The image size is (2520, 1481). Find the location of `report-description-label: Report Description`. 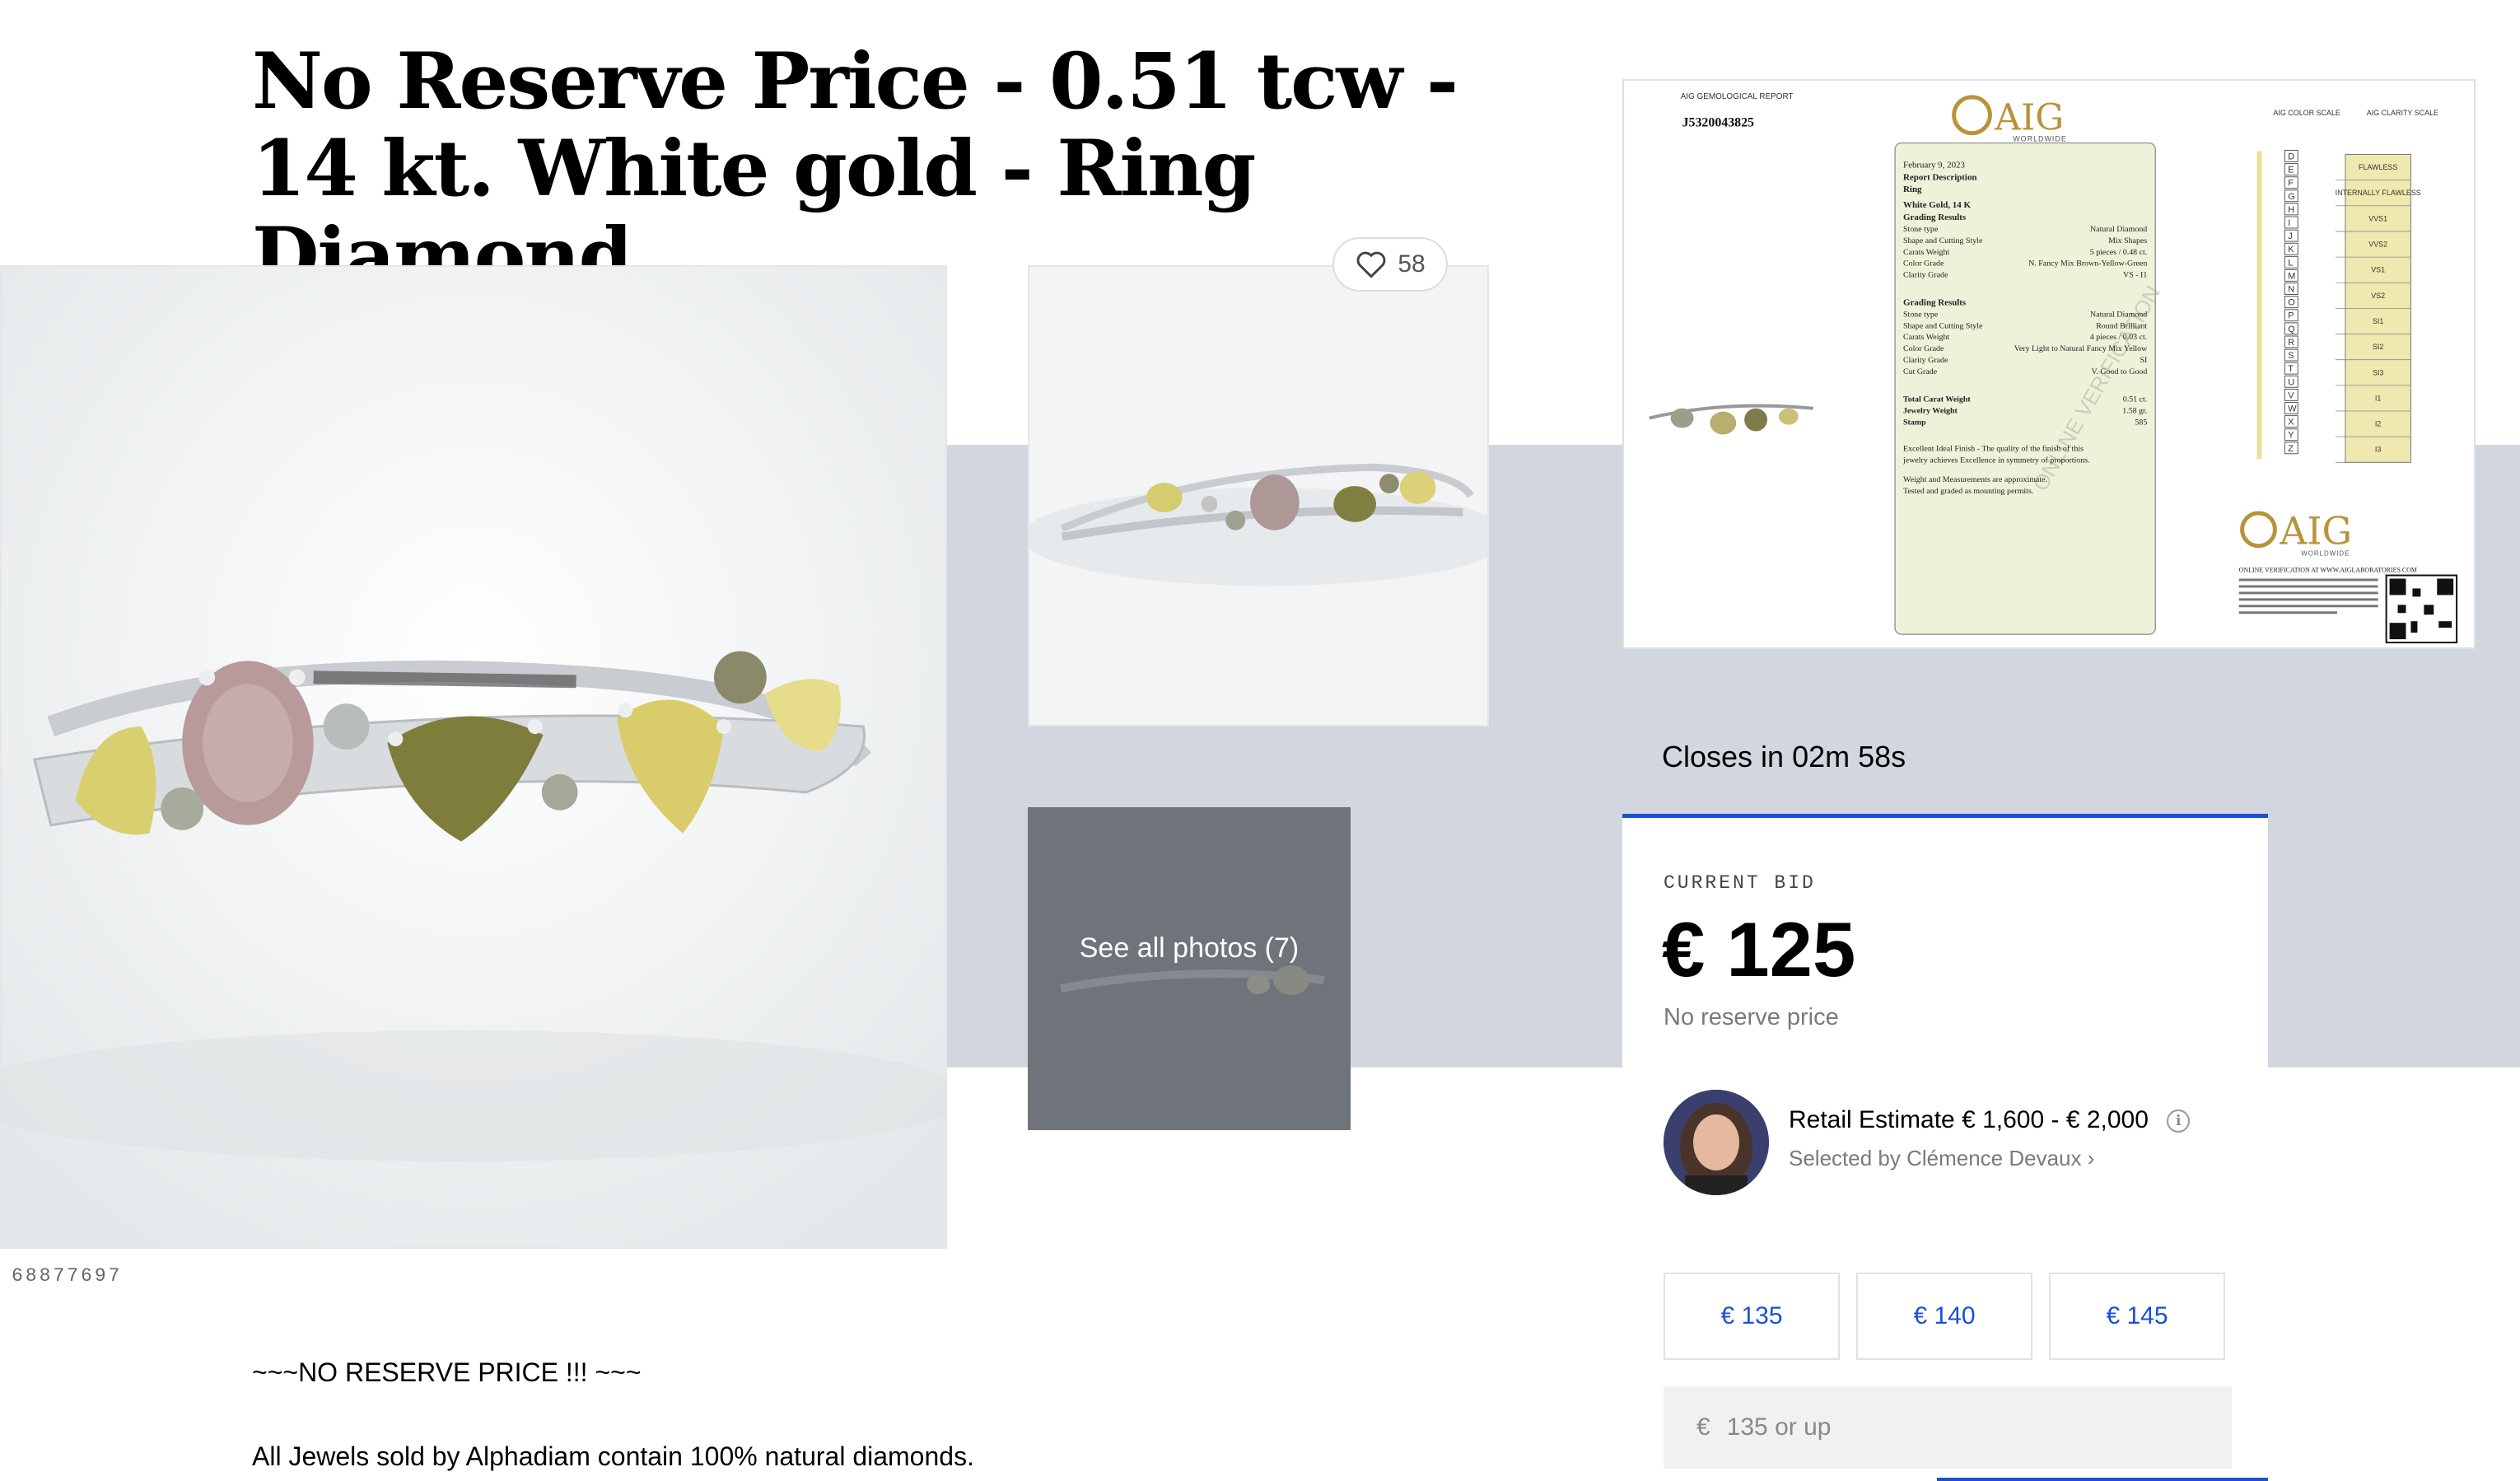

report-description-label: Report Description is located at coordinates (1939, 177).